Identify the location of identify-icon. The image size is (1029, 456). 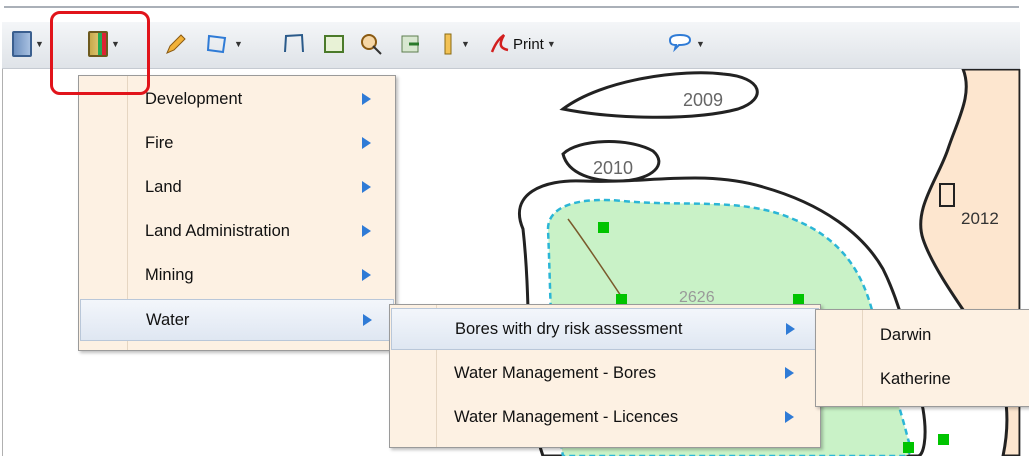
(371, 44).